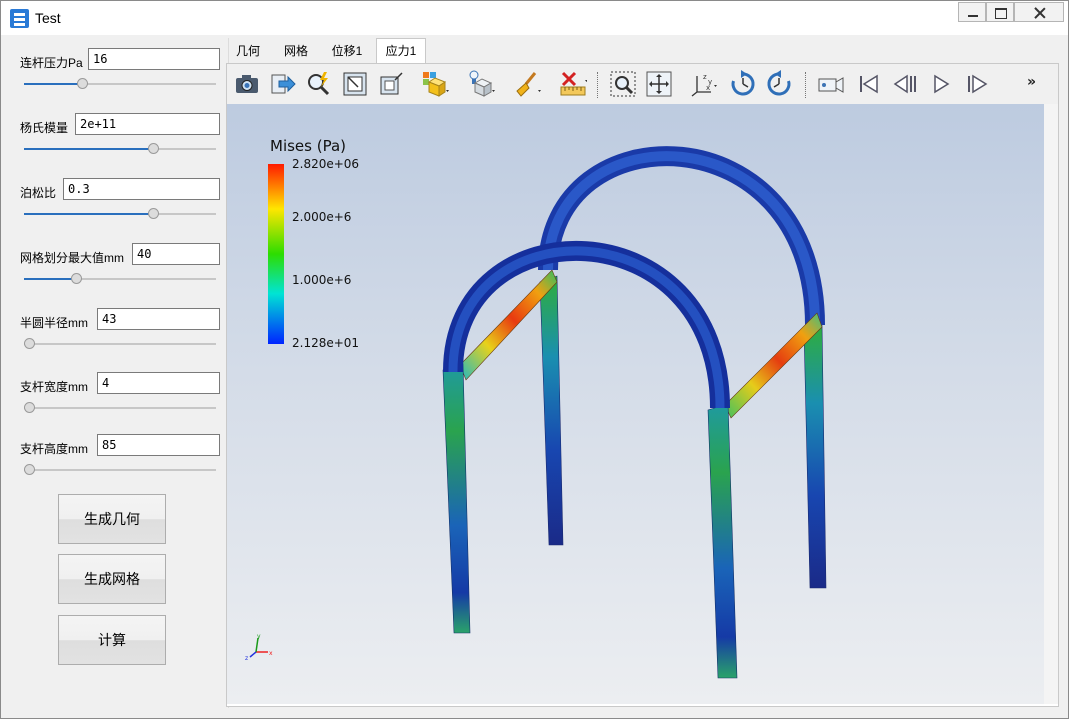 This screenshot has width=1069, height=719. Describe the element at coordinates (708, 88) in the screenshot. I see `svg-text: x` at that location.